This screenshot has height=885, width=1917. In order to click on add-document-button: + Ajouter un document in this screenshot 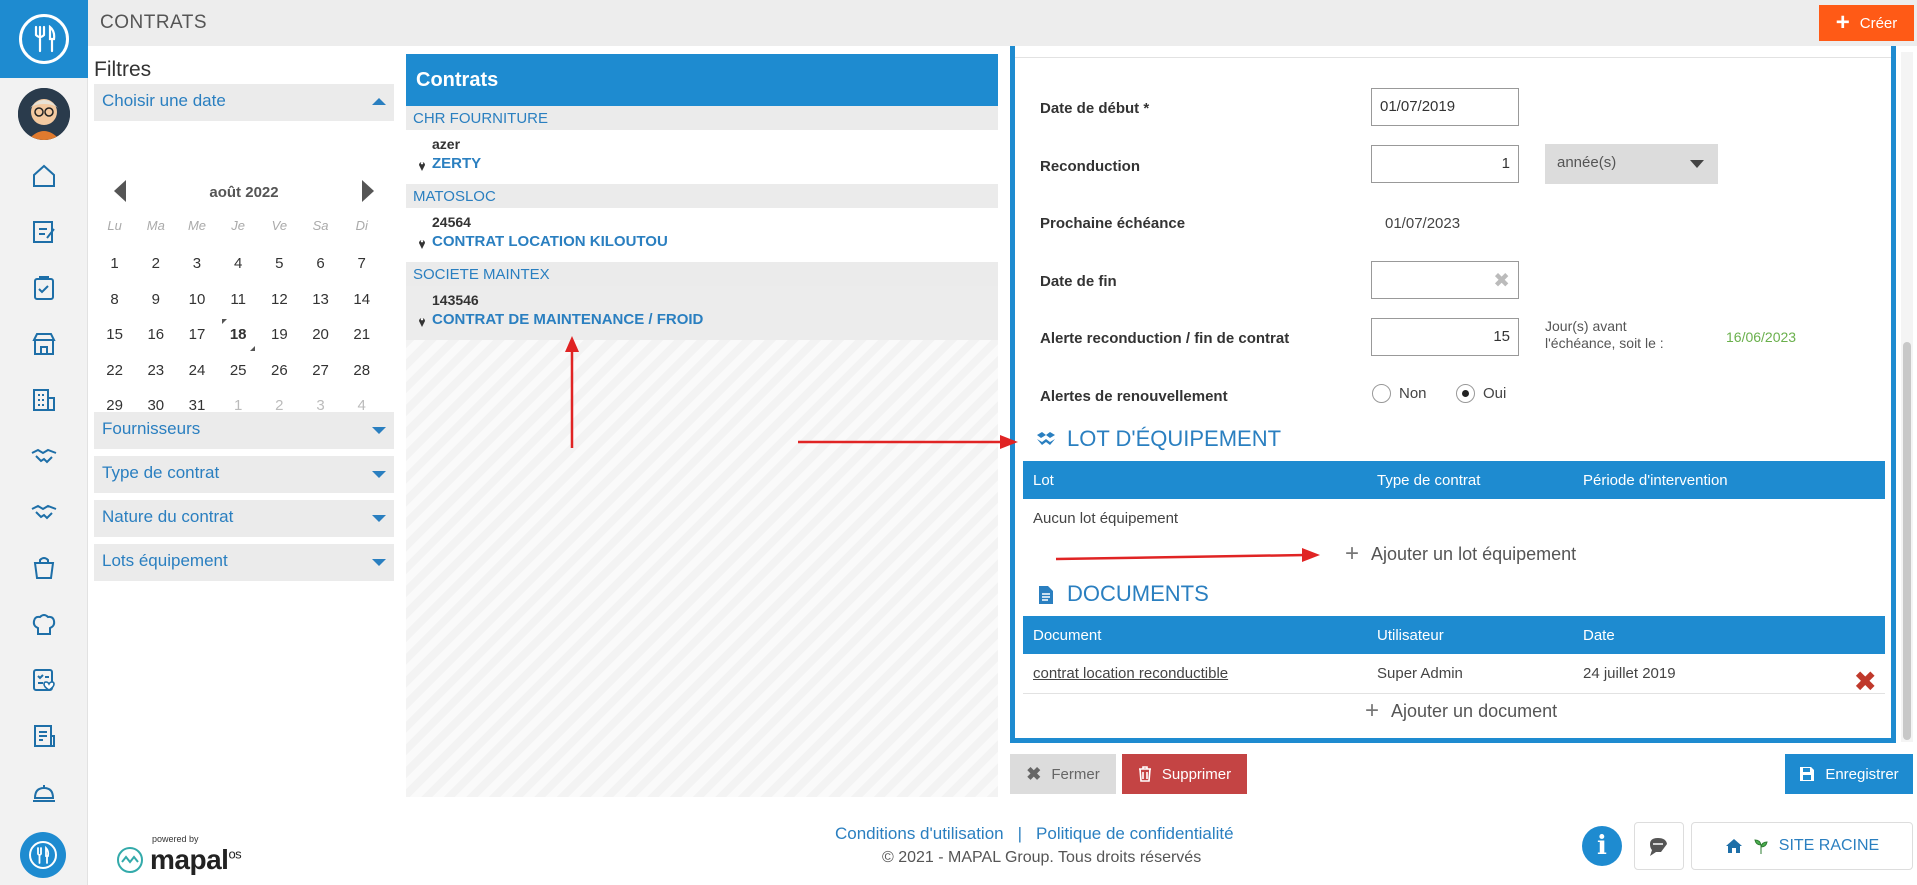, I will do `click(1461, 711)`.